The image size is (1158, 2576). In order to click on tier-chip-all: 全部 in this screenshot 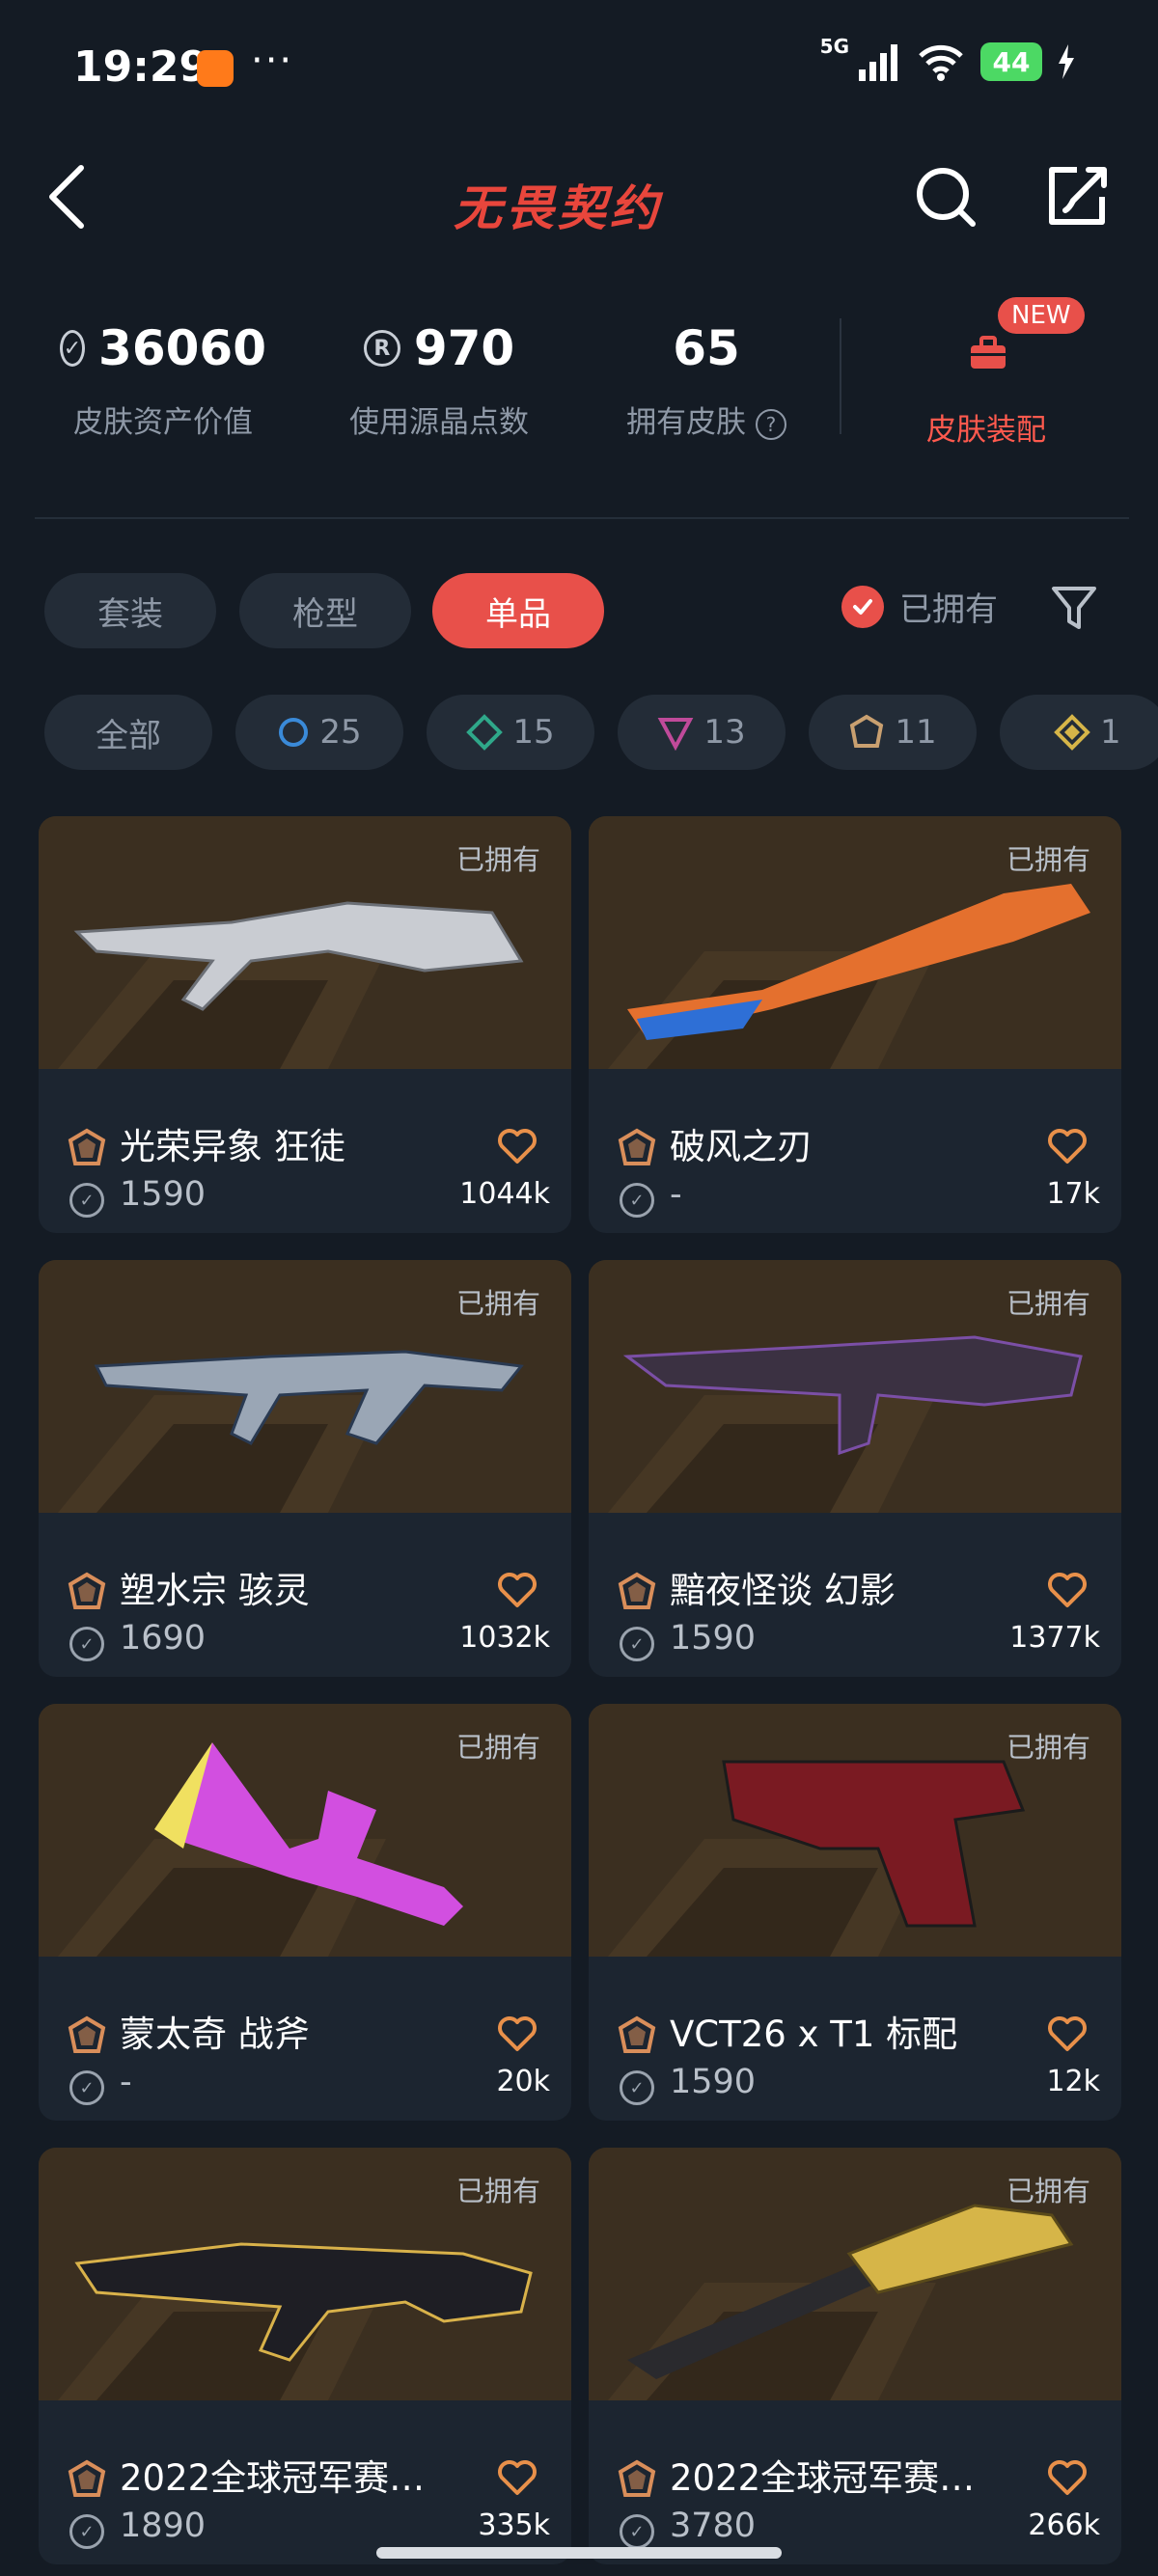, I will do `click(128, 732)`.